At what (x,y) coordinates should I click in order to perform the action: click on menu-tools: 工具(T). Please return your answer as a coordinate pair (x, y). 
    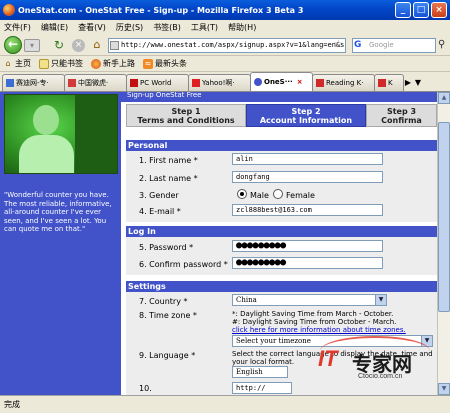
    Looking at the image, I should click on (204, 27).